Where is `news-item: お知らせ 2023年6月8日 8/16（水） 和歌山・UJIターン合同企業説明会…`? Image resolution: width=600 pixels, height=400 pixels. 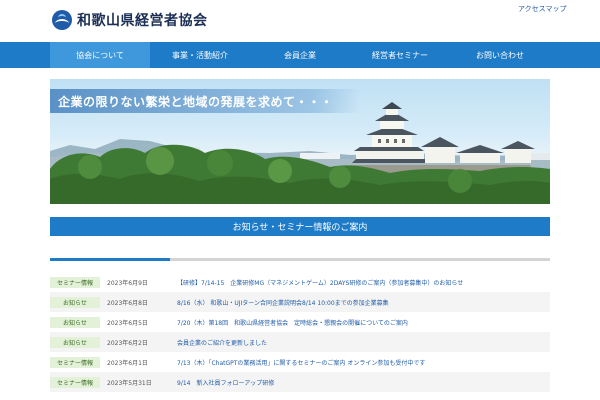 news-item: お知らせ 2023年6月8日 8/16（水） 和歌山・UJIターン合同企業説明会… is located at coordinates (300, 302).